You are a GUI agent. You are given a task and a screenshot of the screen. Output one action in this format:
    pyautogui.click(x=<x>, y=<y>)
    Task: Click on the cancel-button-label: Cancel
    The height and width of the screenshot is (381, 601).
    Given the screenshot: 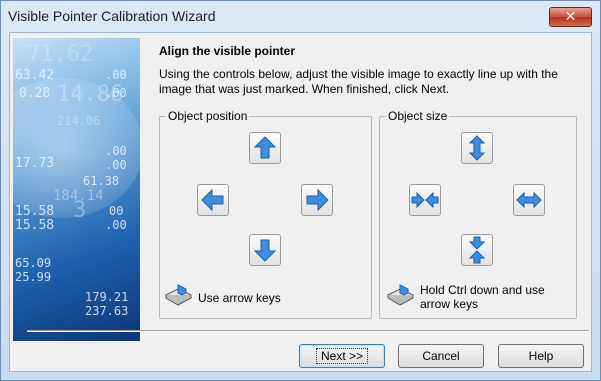 What is the action you would take?
    pyautogui.click(x=441, y=356)
    